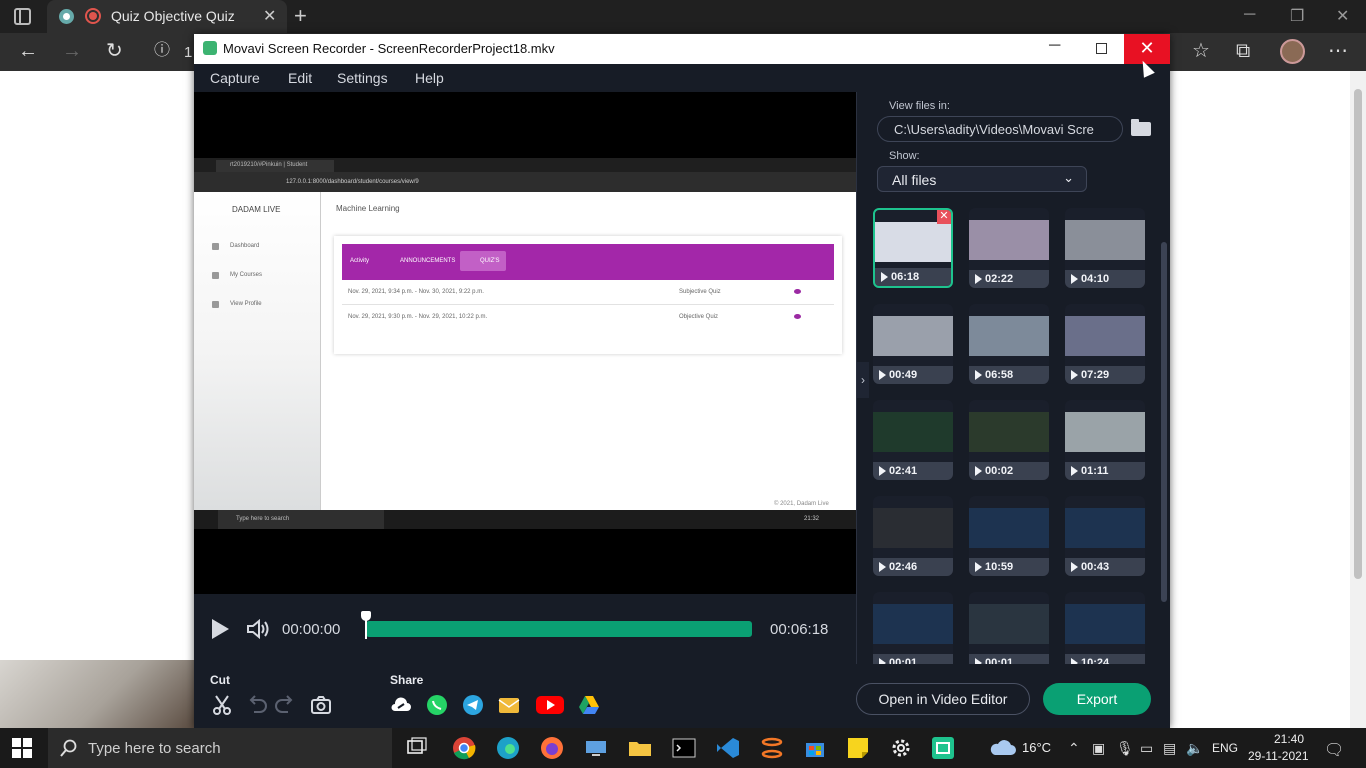  Describe the element at coordinates (858, 748) in the screenshot. I see `sticky-notes-icon` at that location.